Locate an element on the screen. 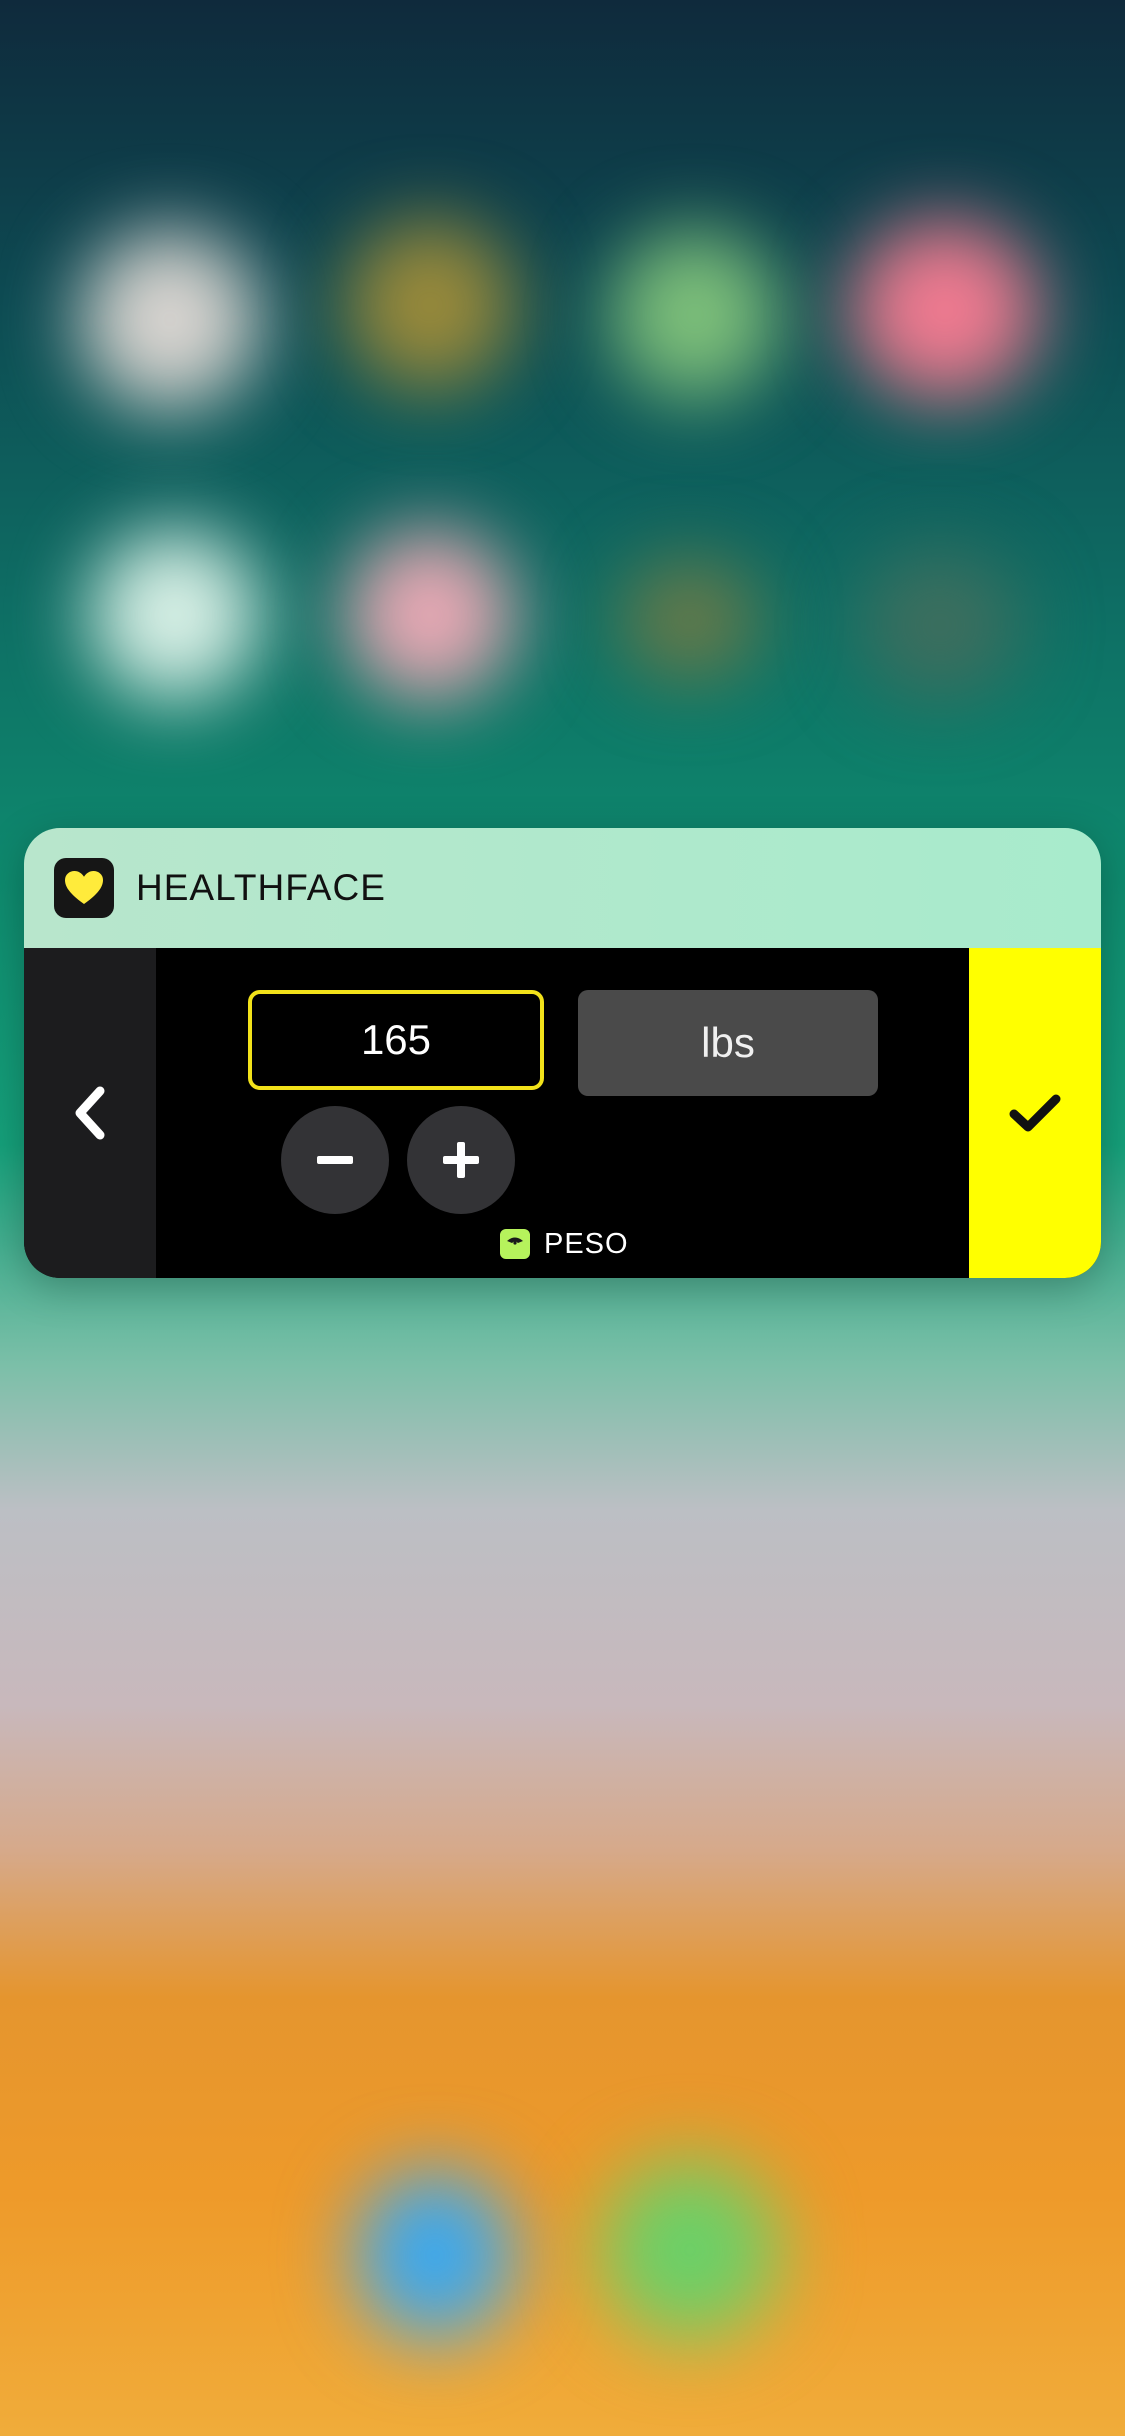  checkmark-icon is located at coordinates (1035, 1113).